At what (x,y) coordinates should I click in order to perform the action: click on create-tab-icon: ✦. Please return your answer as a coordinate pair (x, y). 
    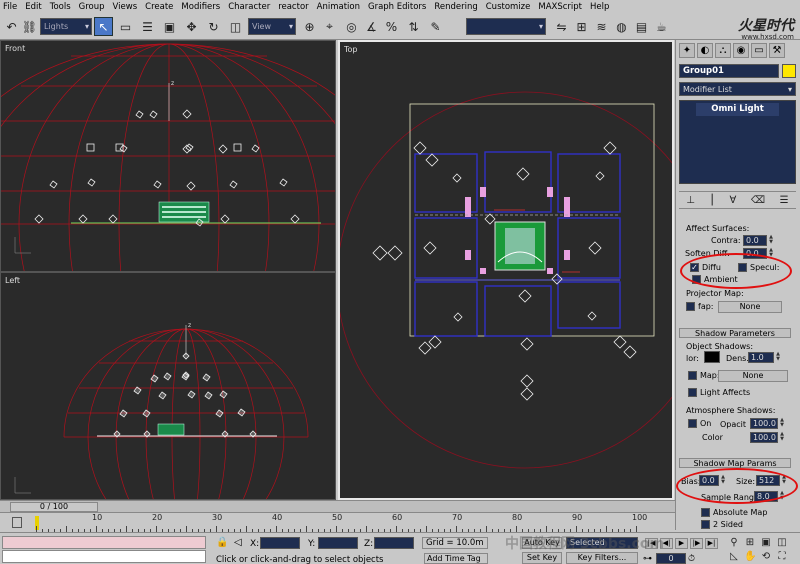
    Looking at the image, I should click on (687, 50).